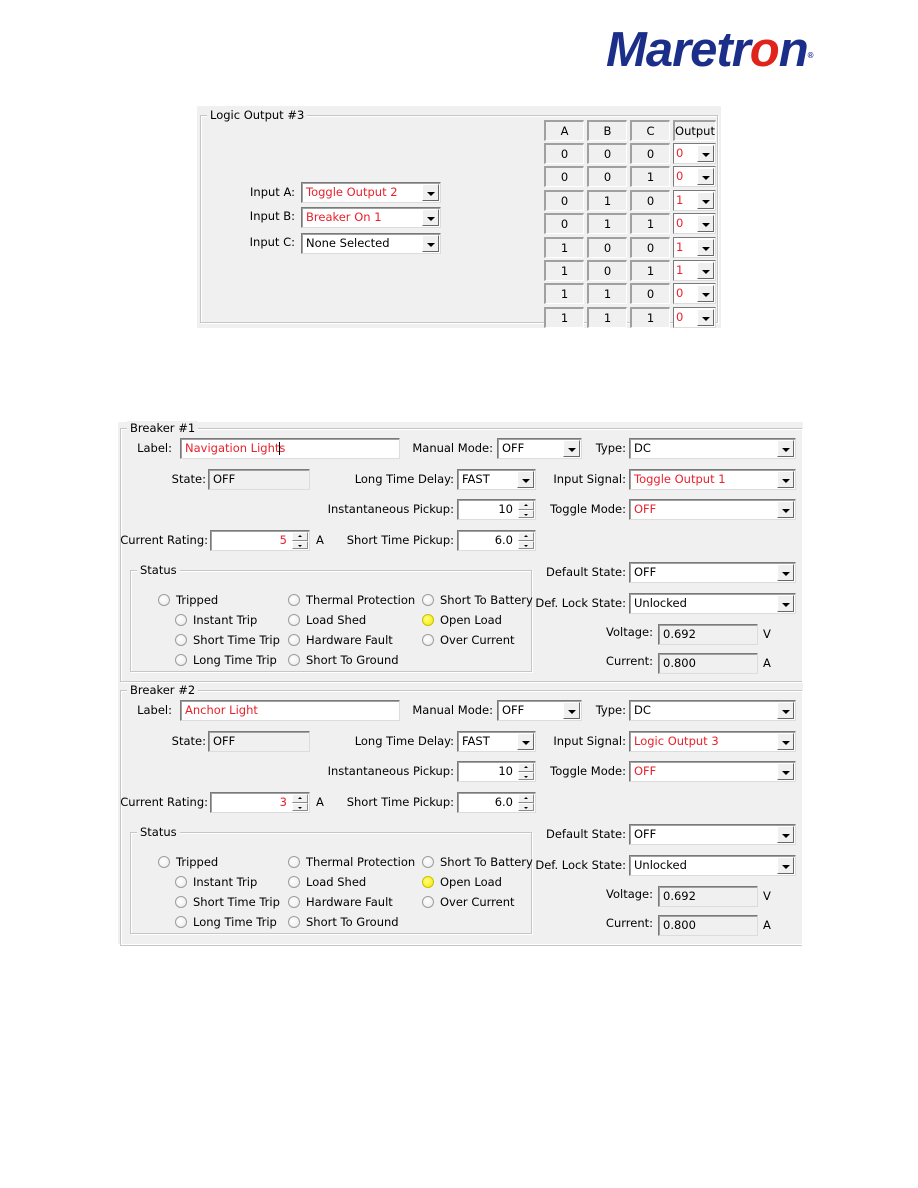  I want to click on current-rating-unit: A, so click(320, 802).